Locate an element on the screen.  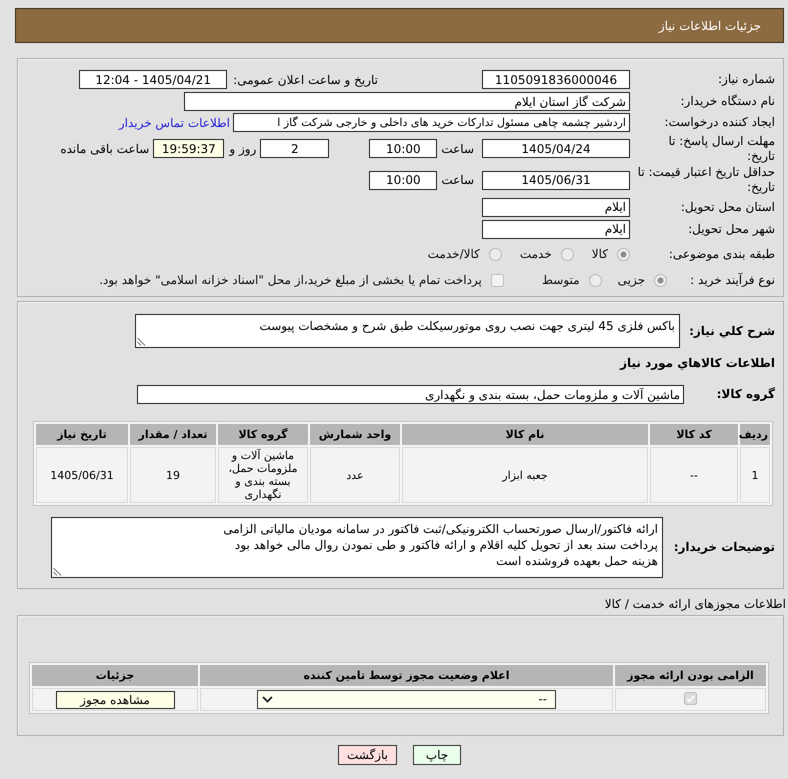
buyer-notes-field: ارائه فاکتور/ارسال صورتحساب الکترونیکی/ثبت فاکتور در سامانه مودیان مالیاتی الزامی پرداخت سند بعد از تحویل کلیه اقلام و ارائه فاکتور و طی نمودن روال مالی خواهد بود هزینه حمل بعهده فروشنده است is located at coordinates (357, 547).